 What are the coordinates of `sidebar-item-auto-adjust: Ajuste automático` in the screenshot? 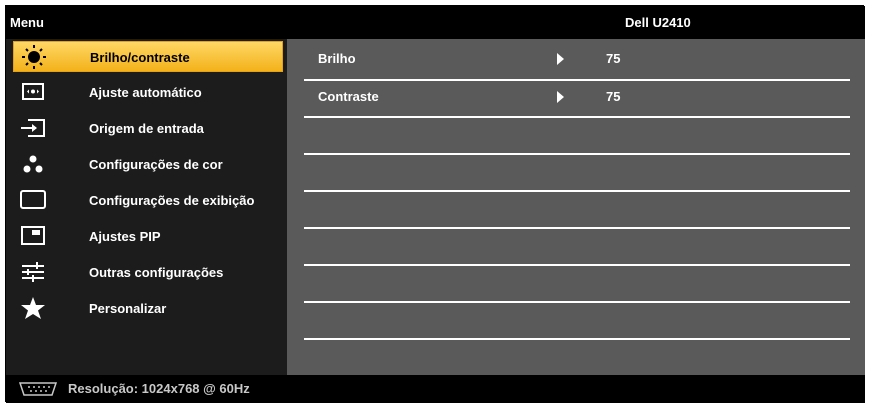 It's located at (148, 92).